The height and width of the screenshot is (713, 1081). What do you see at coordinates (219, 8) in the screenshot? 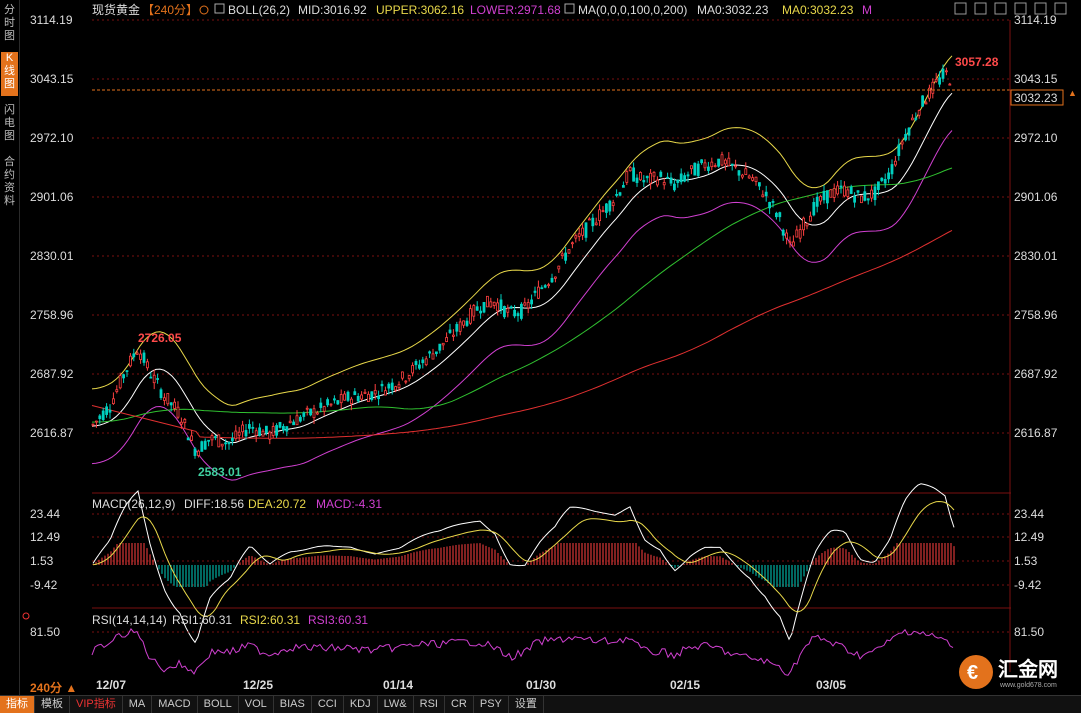
I see `boll-setting-icon` at bounding box center [219, 8].